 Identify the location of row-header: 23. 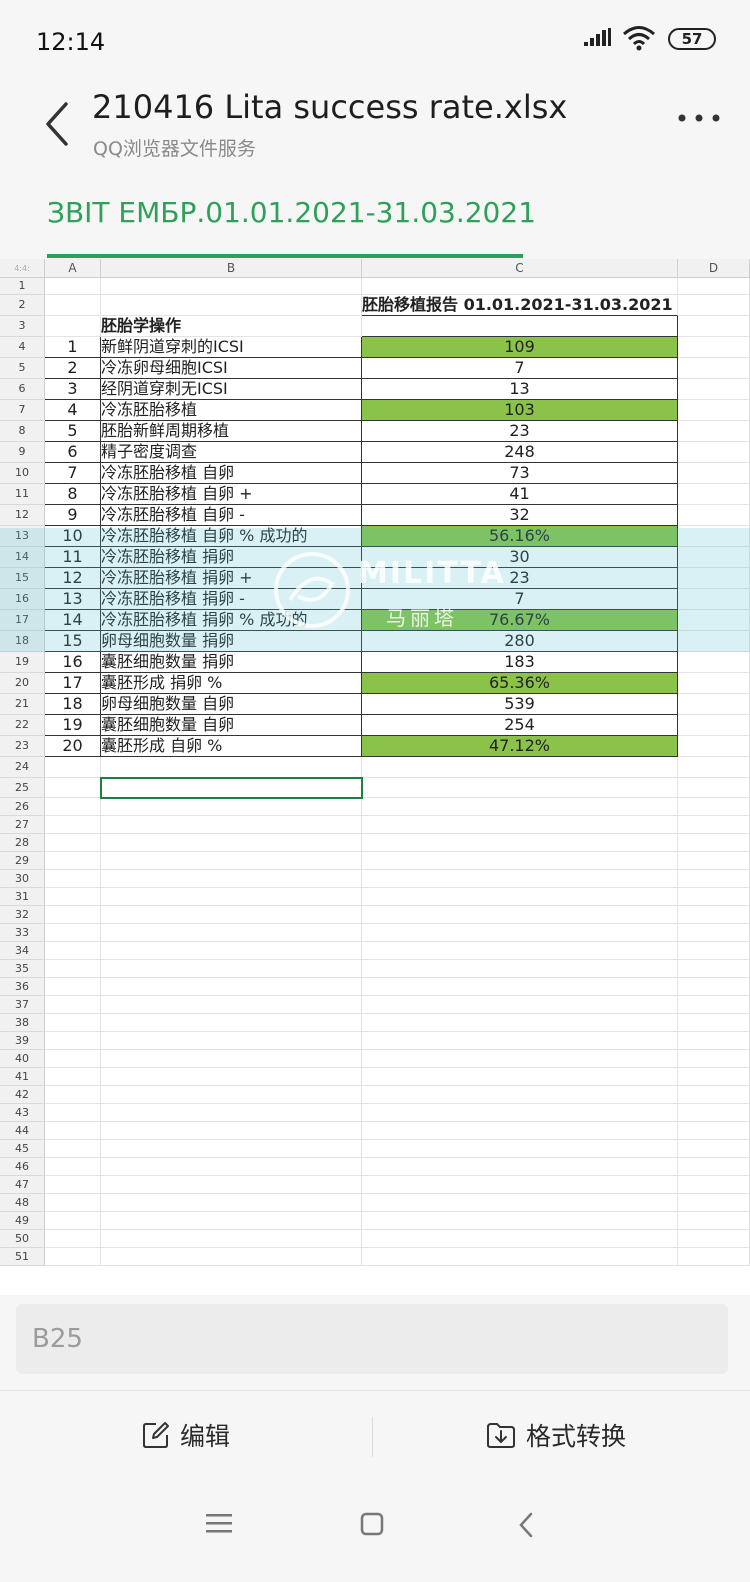
(22, 746).